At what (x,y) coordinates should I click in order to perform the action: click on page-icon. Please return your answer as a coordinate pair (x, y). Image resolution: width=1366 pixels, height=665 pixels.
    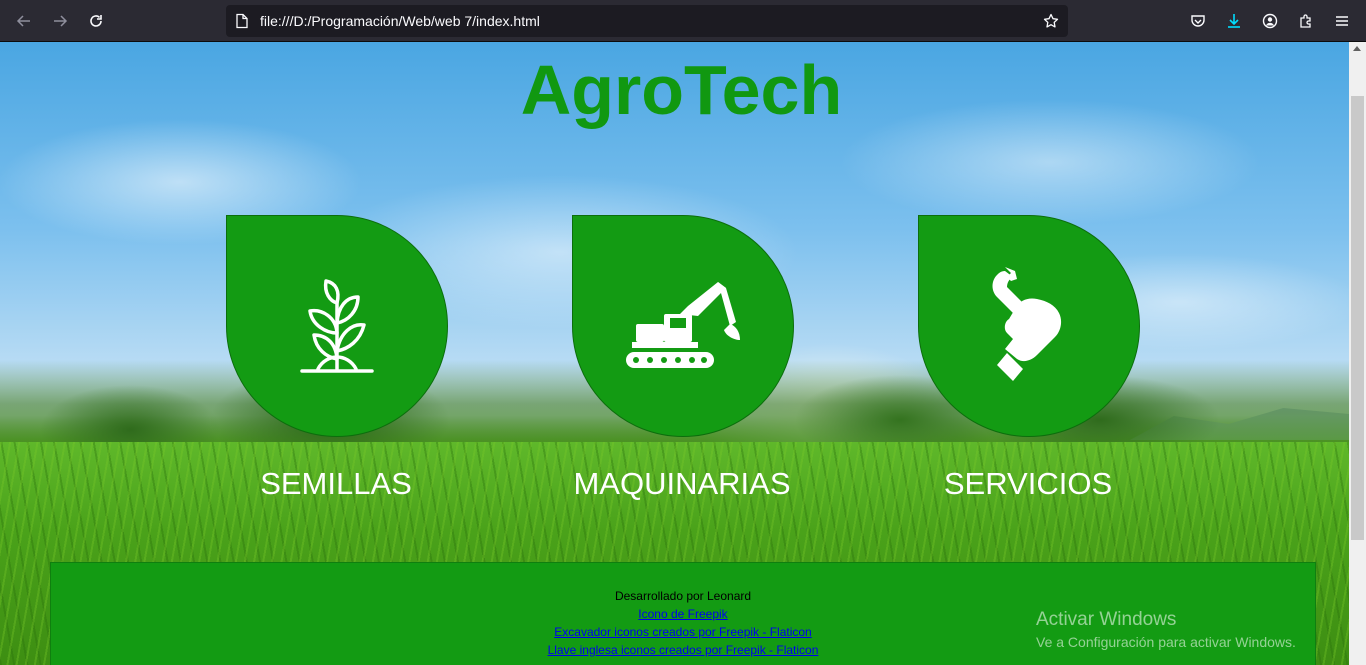
    Looking at the image, I should click on (242, 21).